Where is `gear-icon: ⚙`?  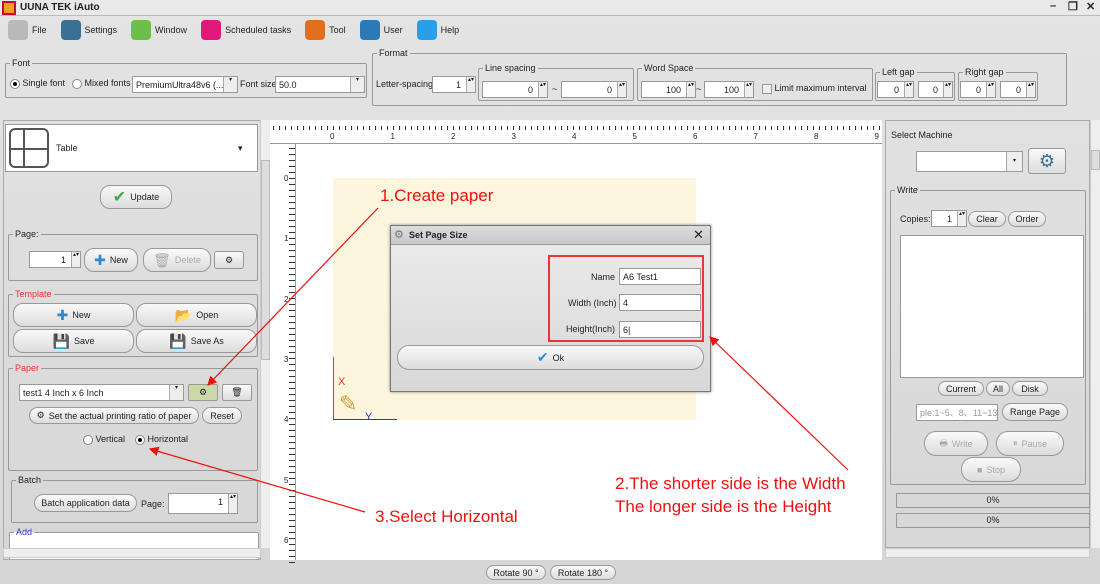
gear-icon: ⚙ is located at coordinates (1047, 160).